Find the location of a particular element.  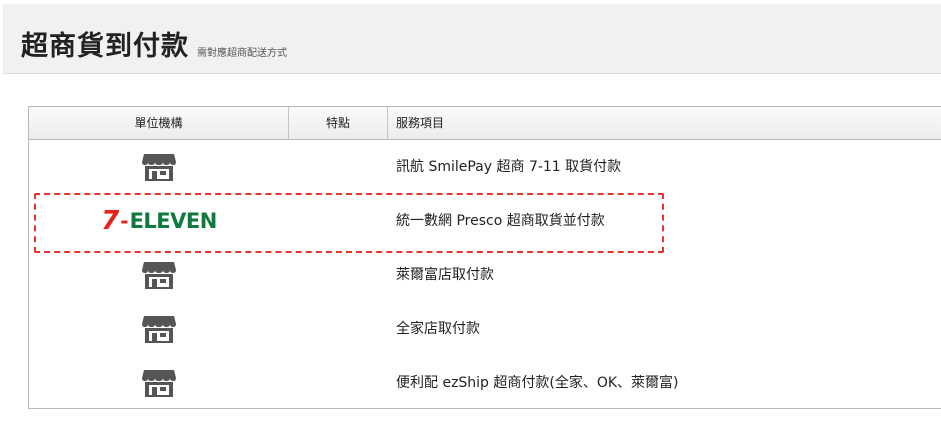

table-row: 全家店取付款 is located at coordinates (485, 329).